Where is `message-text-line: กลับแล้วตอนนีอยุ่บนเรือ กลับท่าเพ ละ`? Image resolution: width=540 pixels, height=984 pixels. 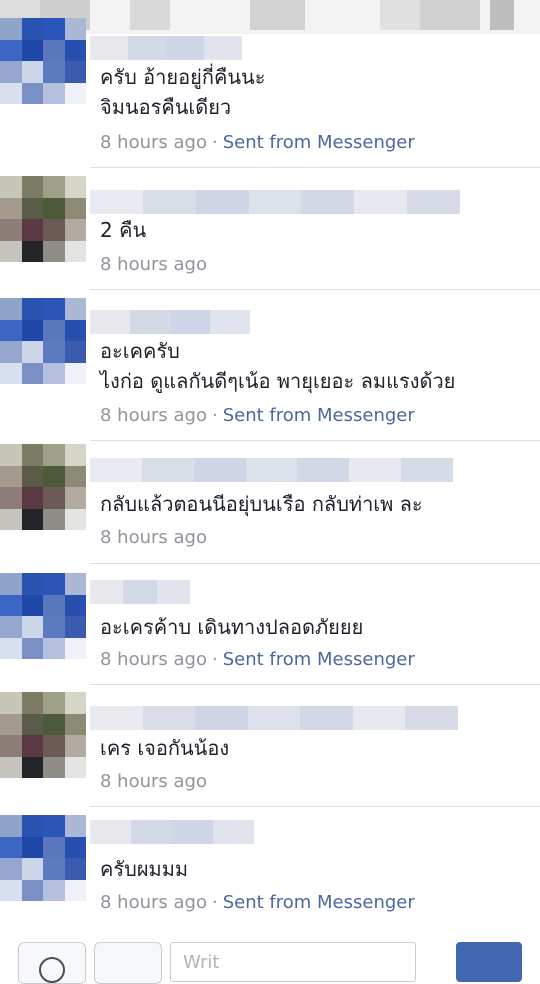
message-text-line: กลับแล้วตอนนีอยุ่บนเรือ กลับท่าเพ ละ is located at coordinates (261, 504).